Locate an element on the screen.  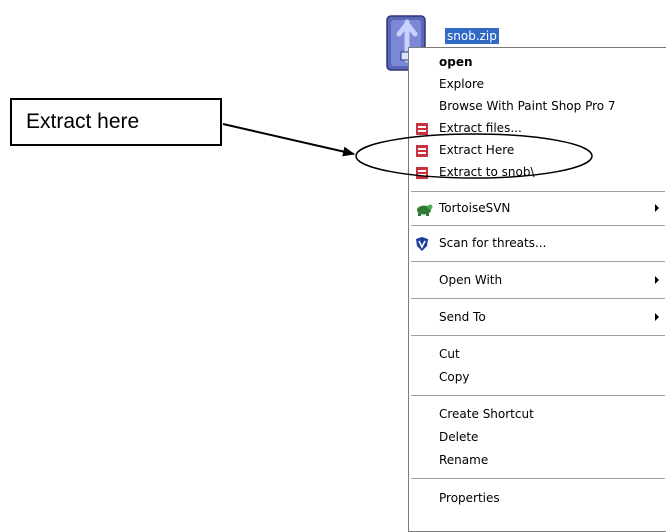
menu-item-label: Send To is located at coordinates (462, 317).